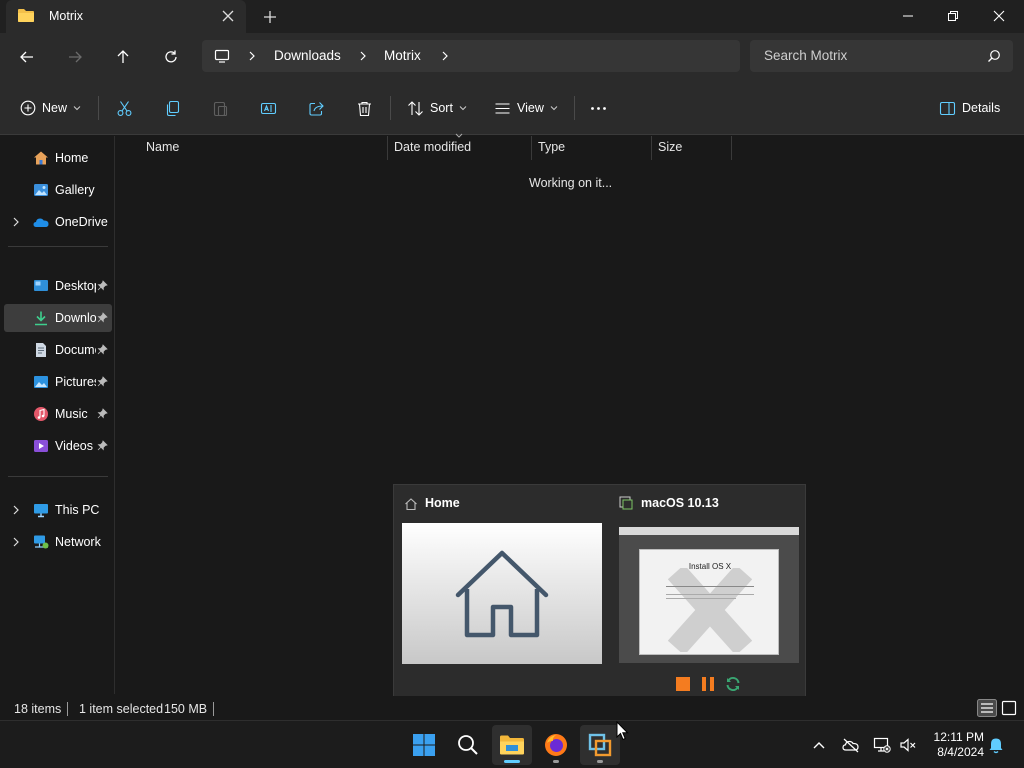  I want to click on more-options-button, so click(598, 108).